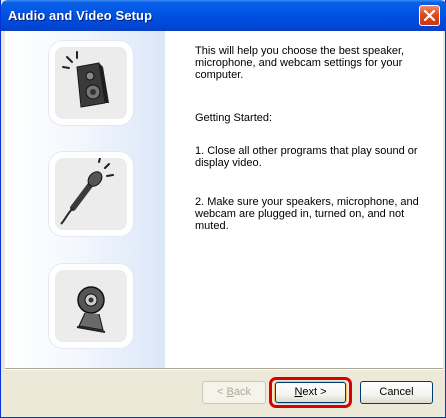 The image size is (446, 418). I want to click on microphone-icon, so click(87, 191).